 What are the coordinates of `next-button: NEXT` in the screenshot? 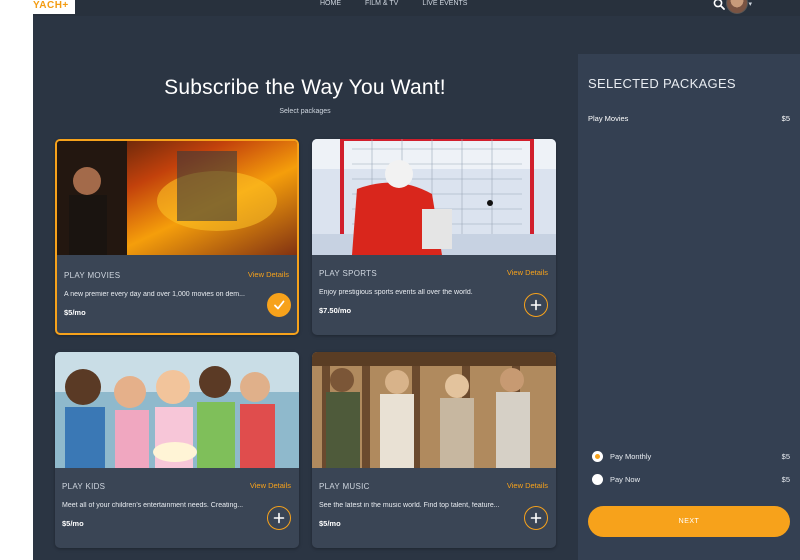 It's located at (689, 521).